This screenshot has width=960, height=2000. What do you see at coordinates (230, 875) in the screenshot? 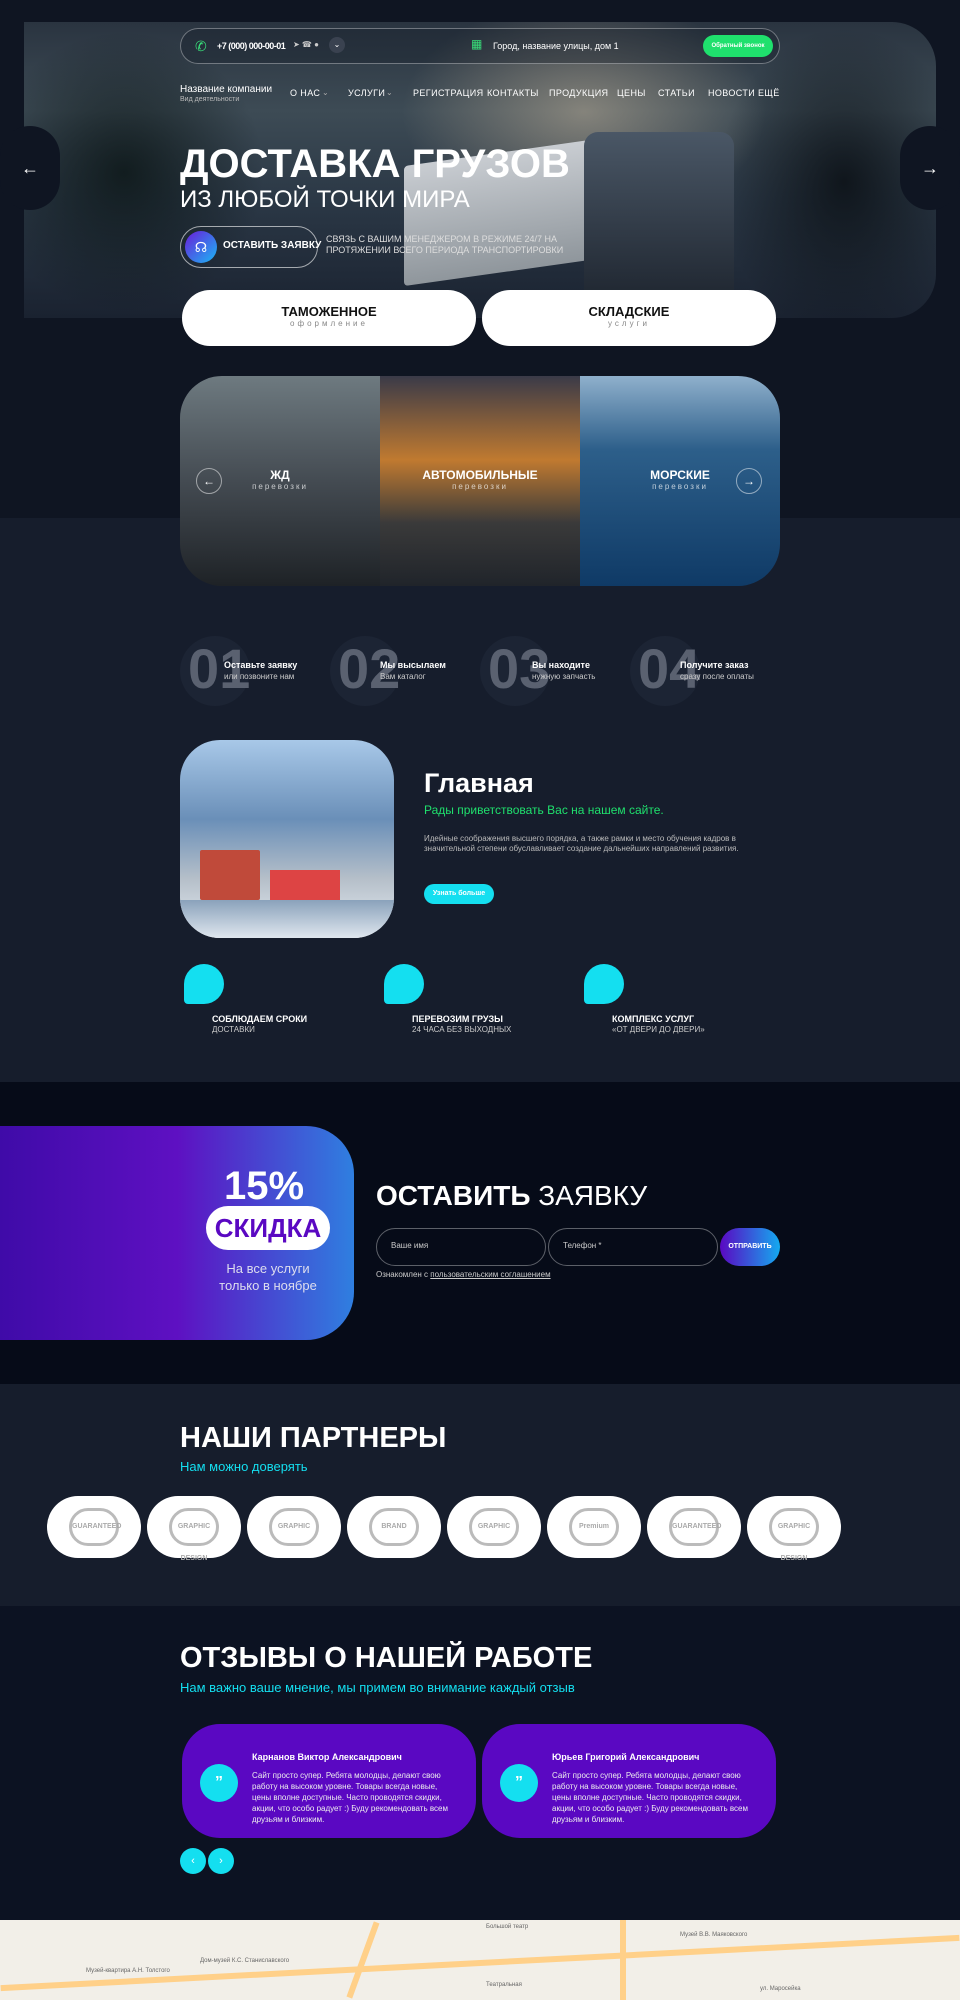
I see `containers-shape` at bounding box center [230, 875].